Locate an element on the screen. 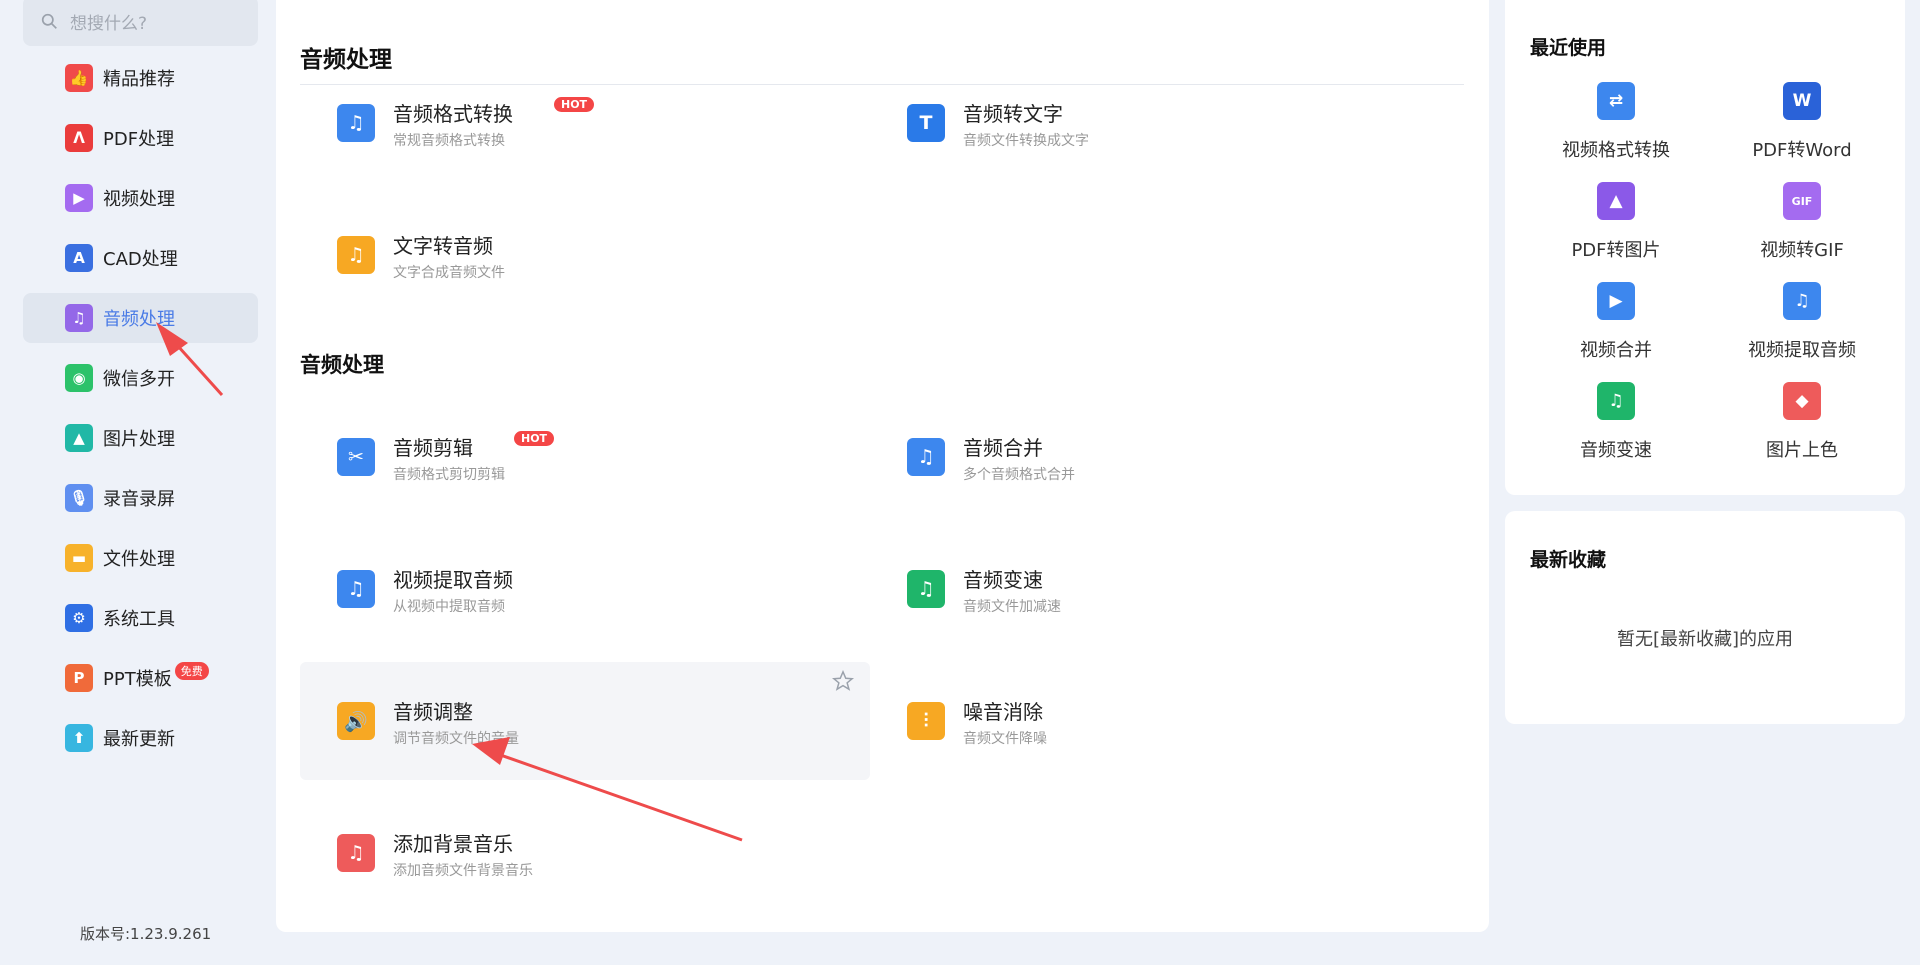  sidebar-item-label: PDF处理 is located at coordinates (139, 139).